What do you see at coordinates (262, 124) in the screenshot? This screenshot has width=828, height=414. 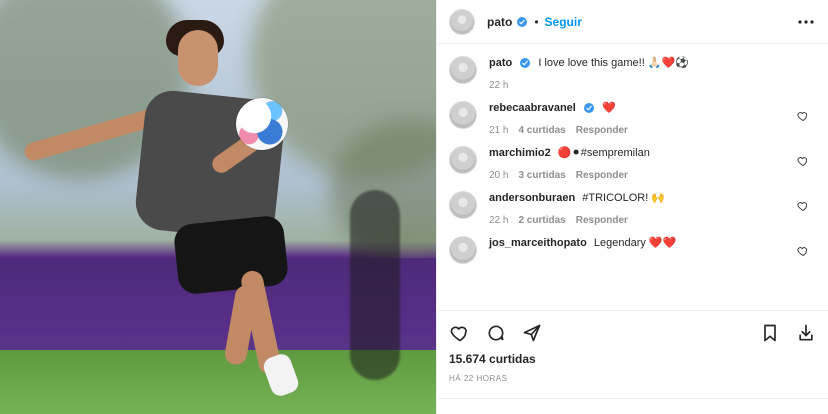 I see `soccer-ball` at bounding box center [262, 124].